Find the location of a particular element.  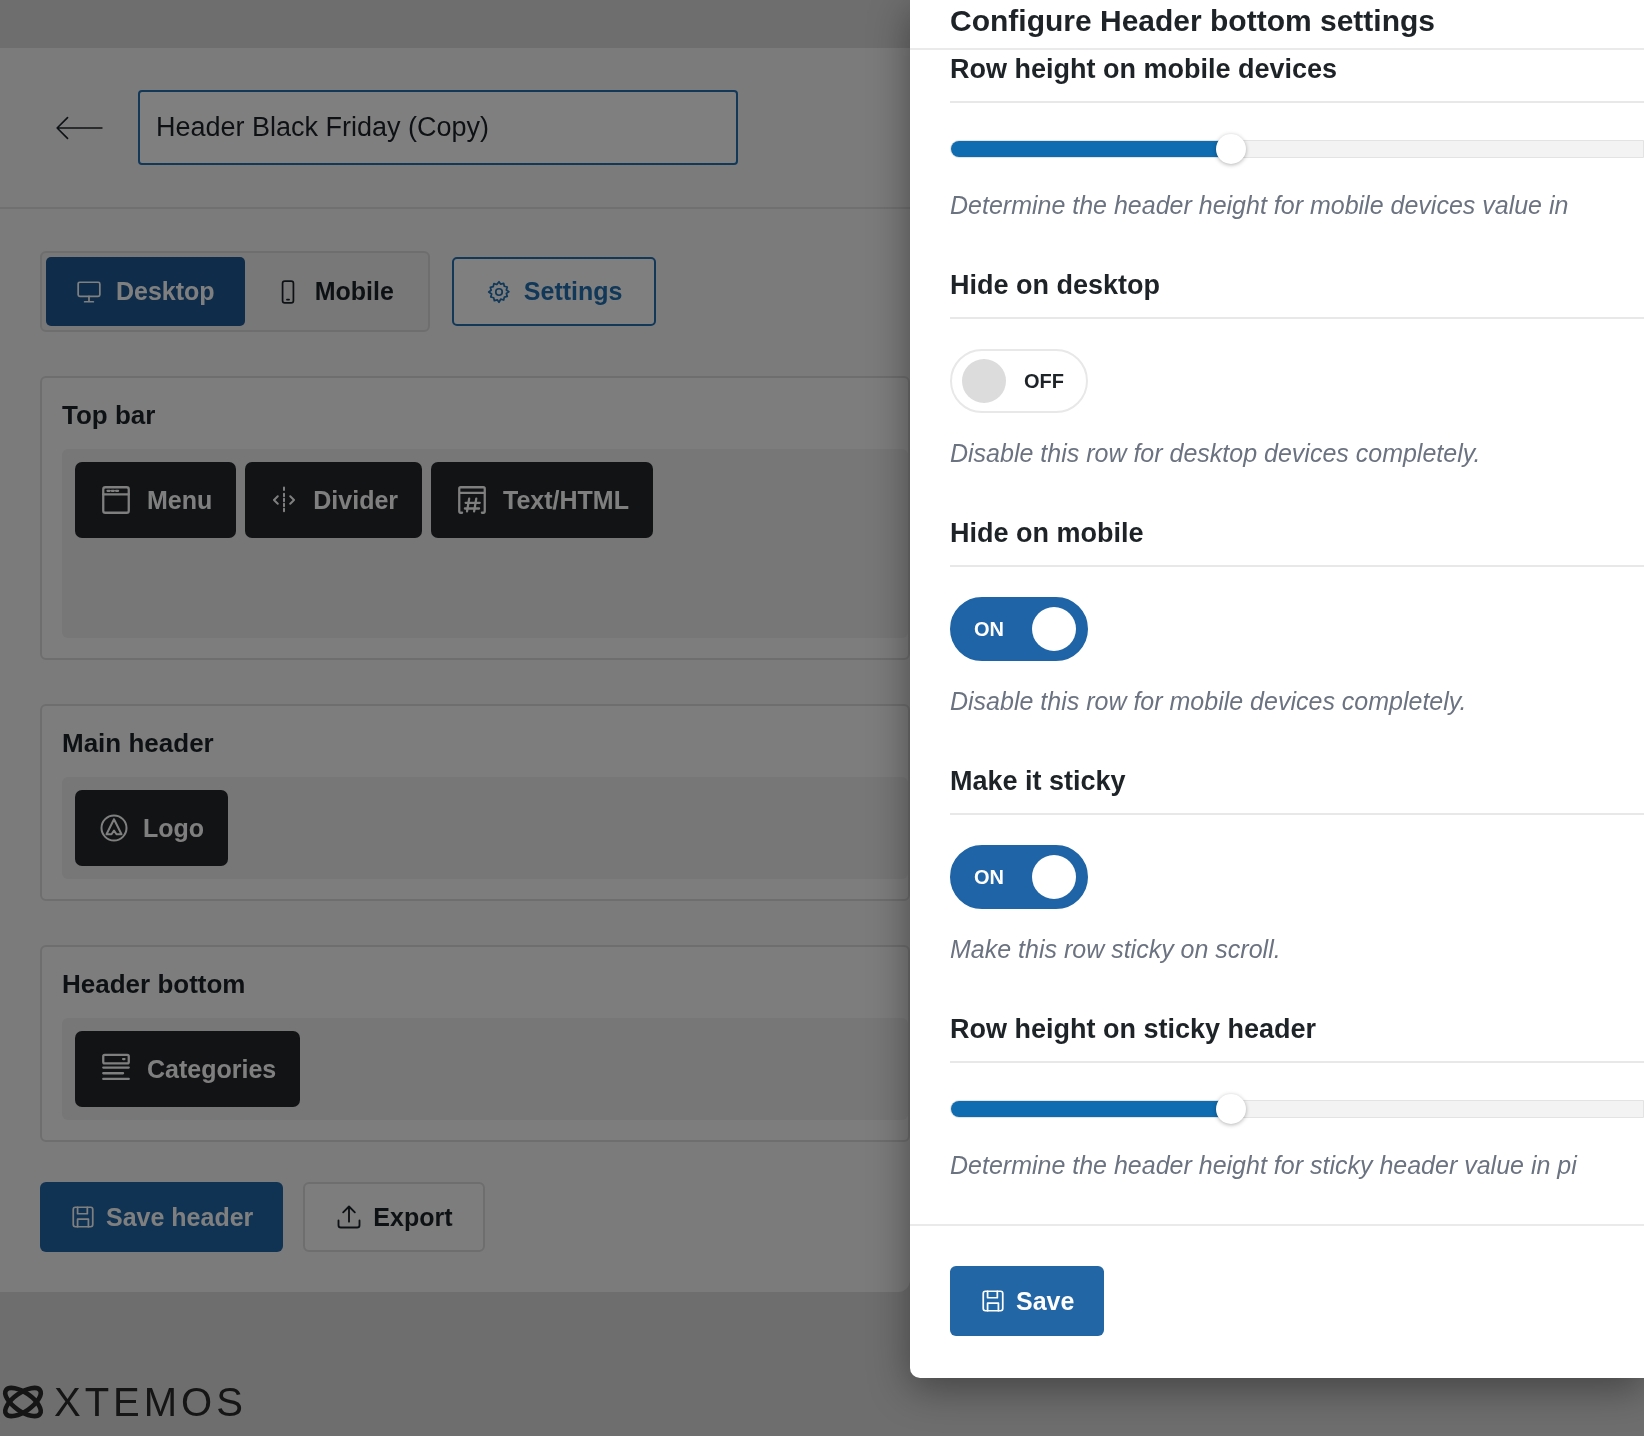

setting-label: Make it sticky is located at coordinates (1297, 774).